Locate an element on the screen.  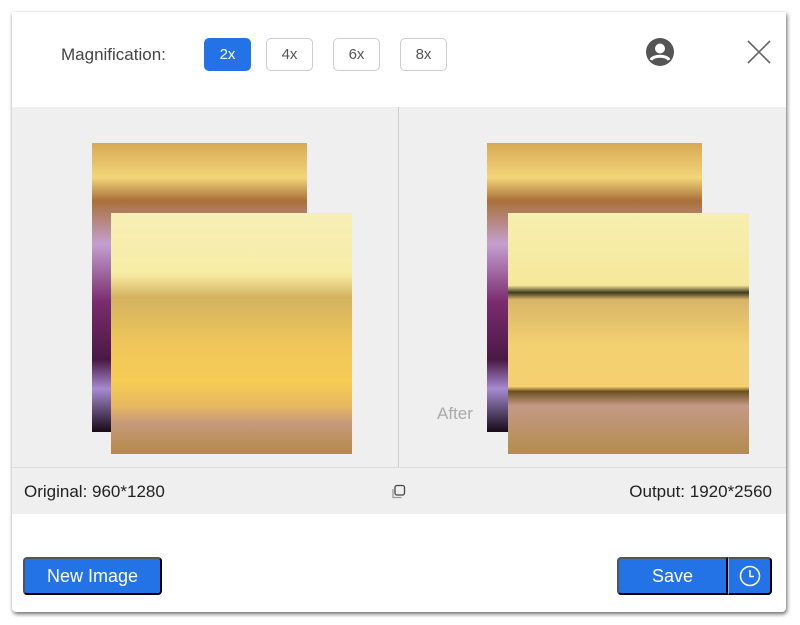
new-image-button: New Image is located at coordinates (92, 576).